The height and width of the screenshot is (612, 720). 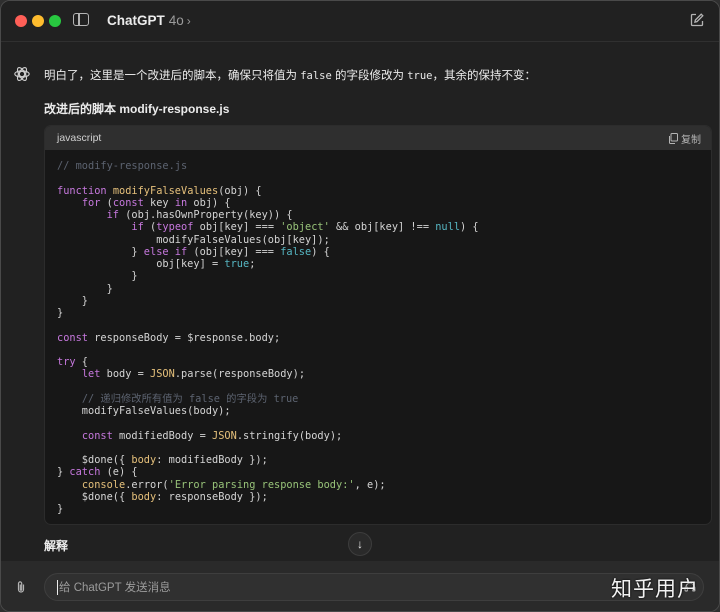 I want to click on intro-text: 的字段修改为, so click(x=369, y=76).